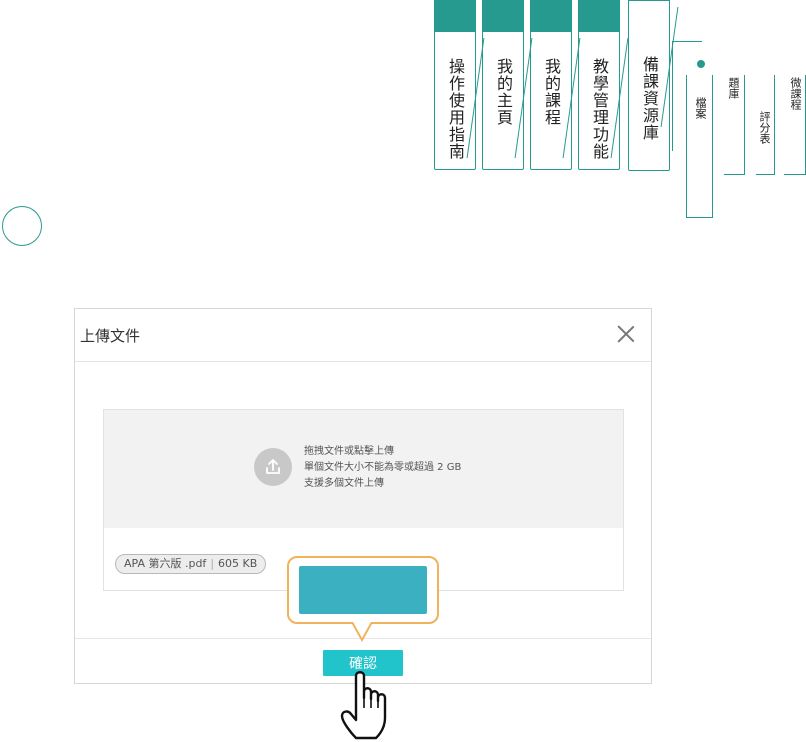 The width and height of the screenshot is (806, 742). I want to click on sub-tab-label: 評分表, so click(764, 127).